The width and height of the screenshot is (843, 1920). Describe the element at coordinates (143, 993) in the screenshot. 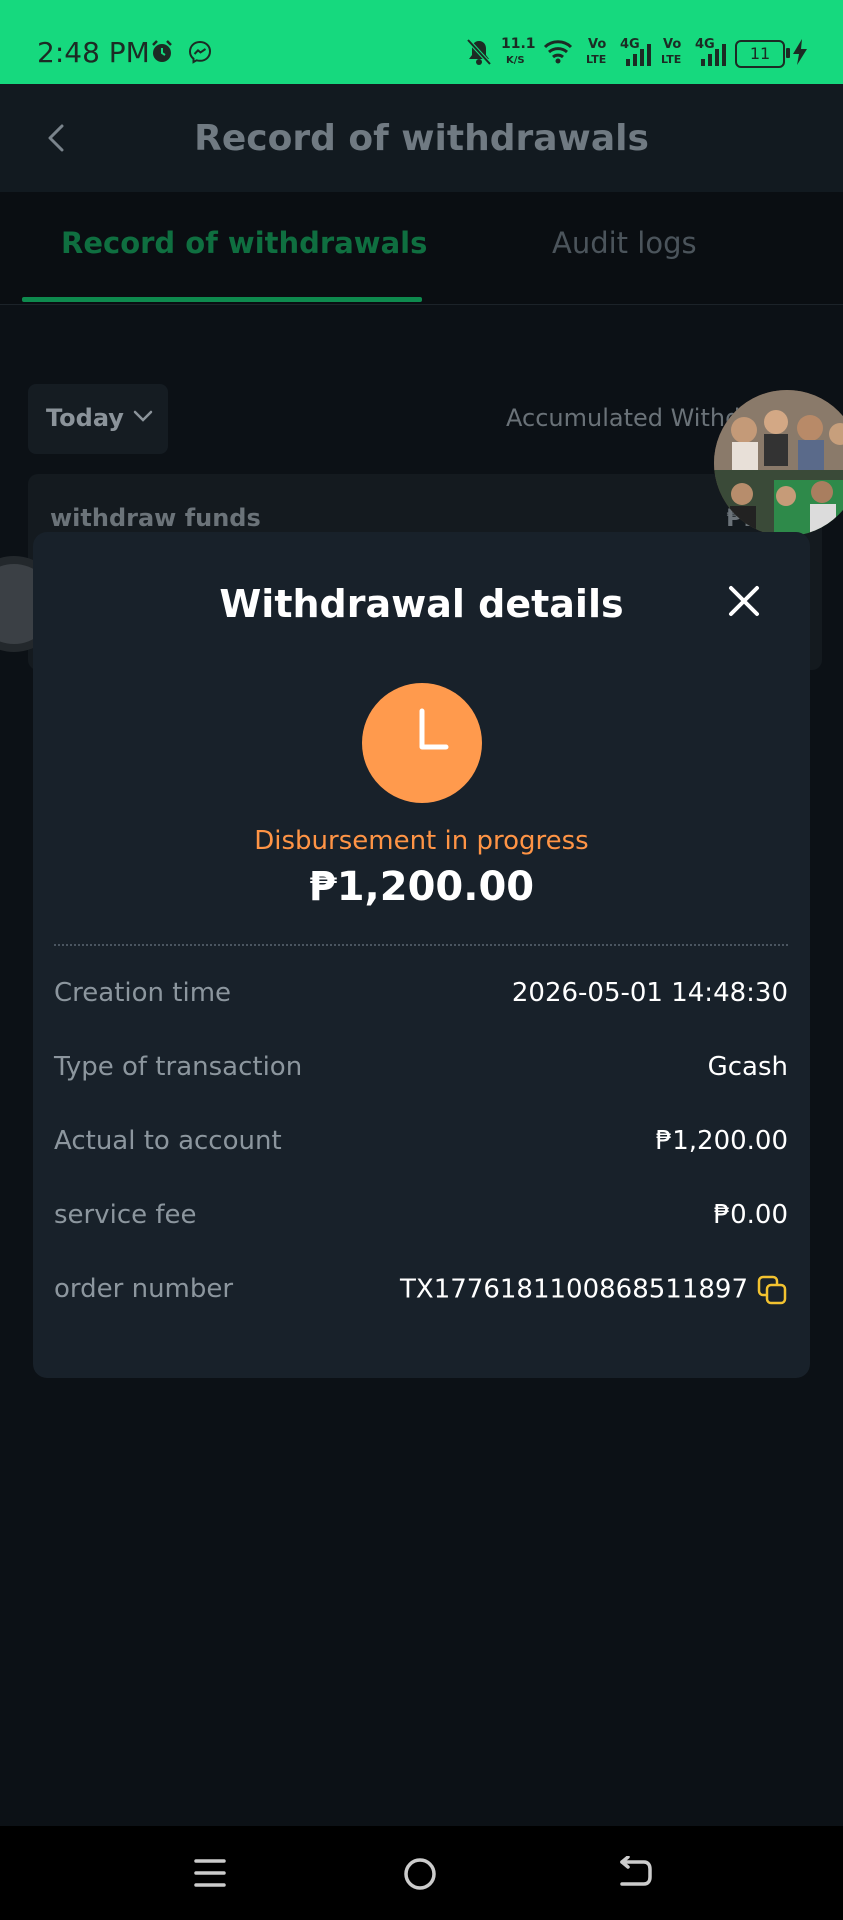

I see `detail-label: Creation time` at that location.